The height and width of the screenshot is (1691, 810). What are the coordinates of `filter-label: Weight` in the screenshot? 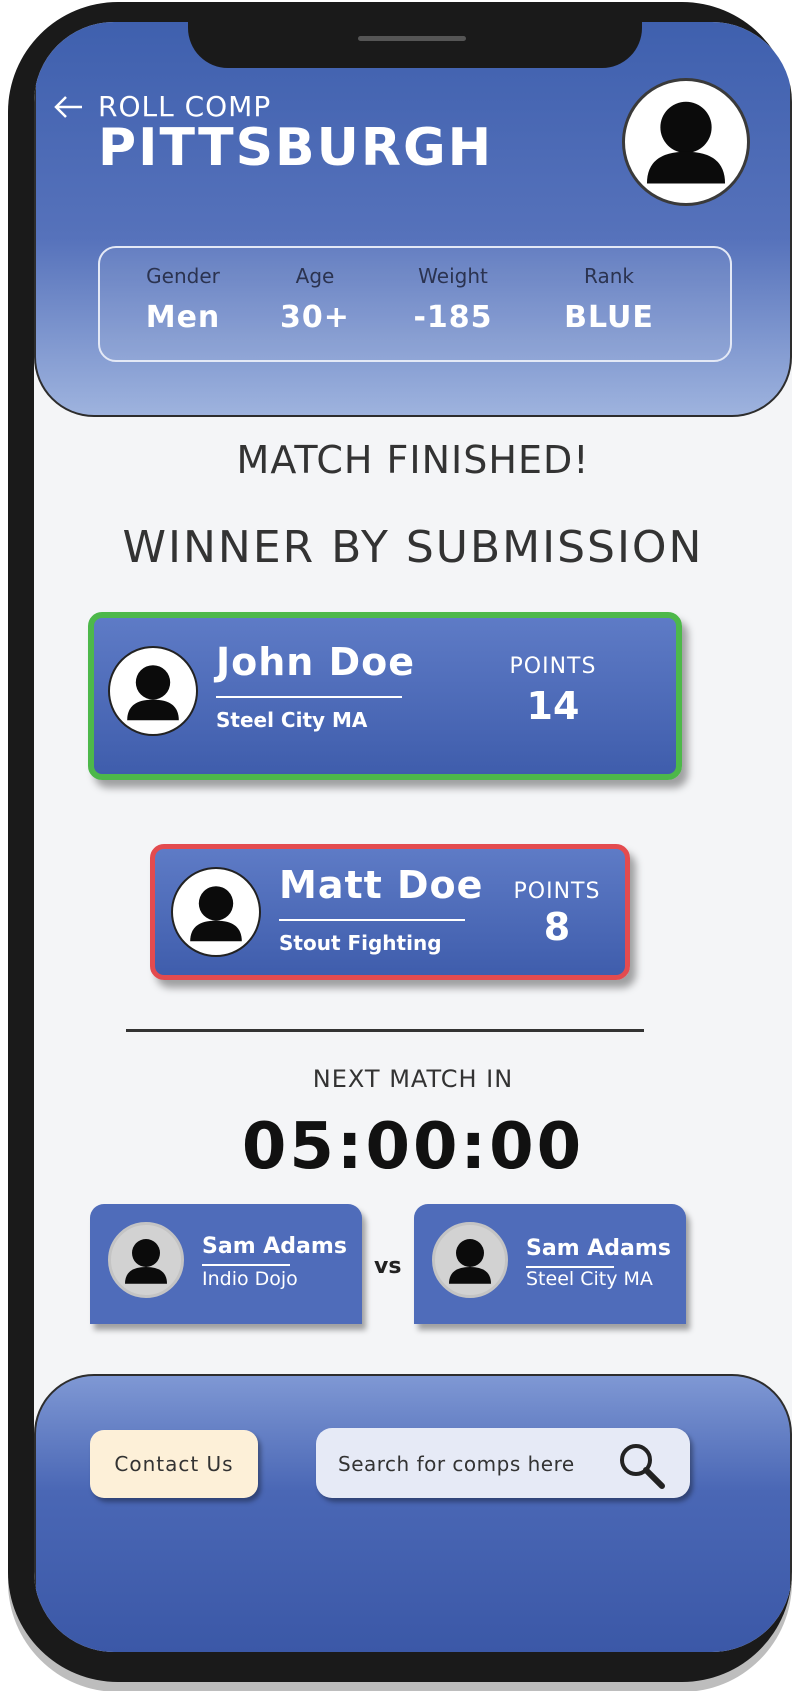 It's located at (453, 276).